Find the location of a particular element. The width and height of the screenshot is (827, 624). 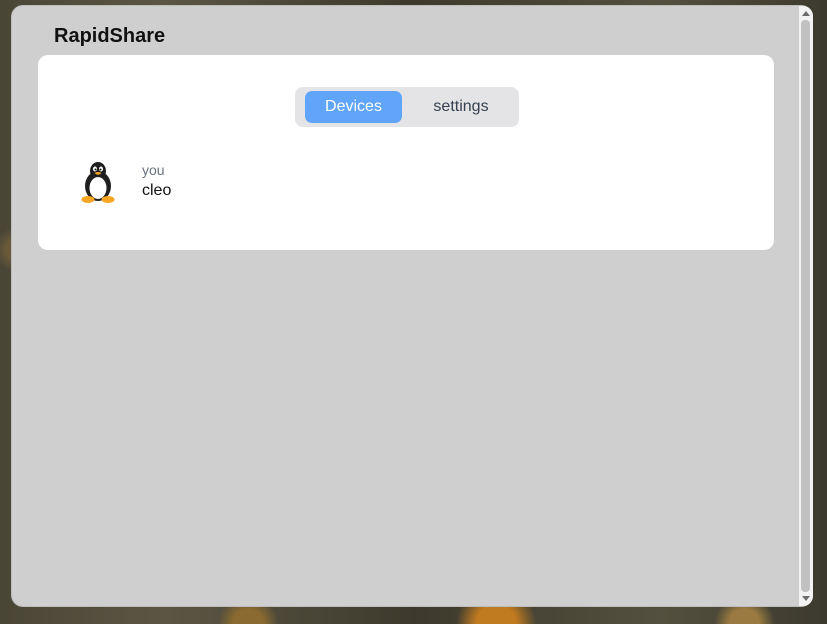

scroll-up-arrow-icon is located at coordinates (806, 13).